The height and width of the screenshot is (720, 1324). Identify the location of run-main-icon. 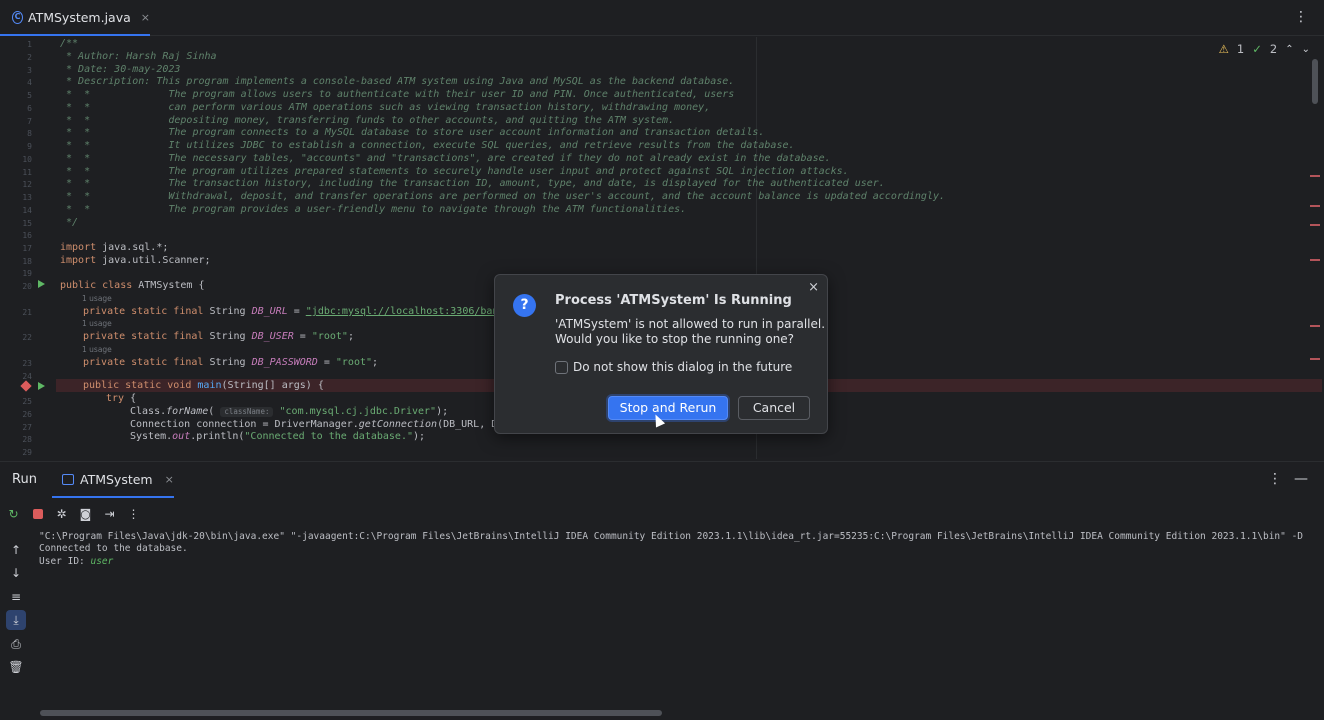
(41, 386).